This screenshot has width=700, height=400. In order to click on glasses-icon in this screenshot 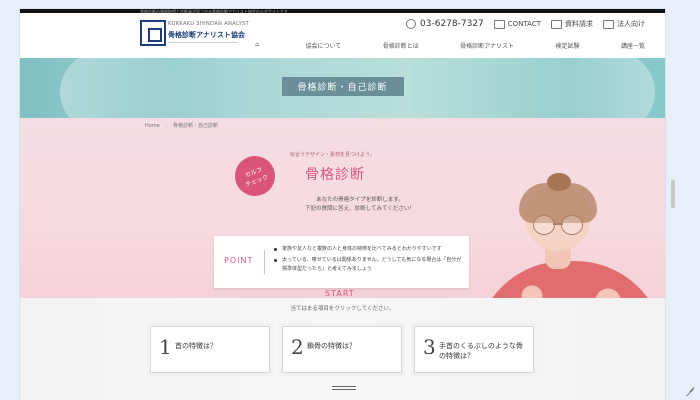, I will do `click(558, 225)`.